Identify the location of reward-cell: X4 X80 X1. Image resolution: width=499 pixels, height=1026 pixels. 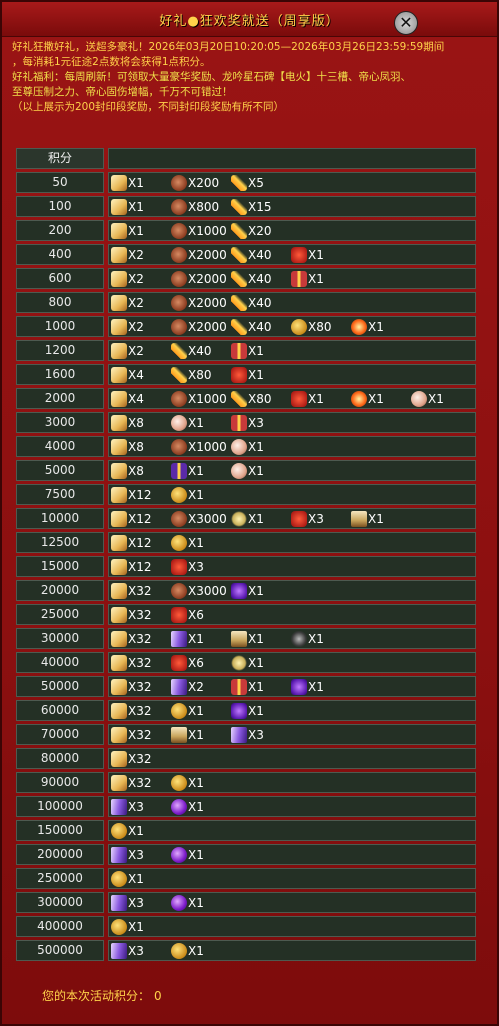
(292, 374).